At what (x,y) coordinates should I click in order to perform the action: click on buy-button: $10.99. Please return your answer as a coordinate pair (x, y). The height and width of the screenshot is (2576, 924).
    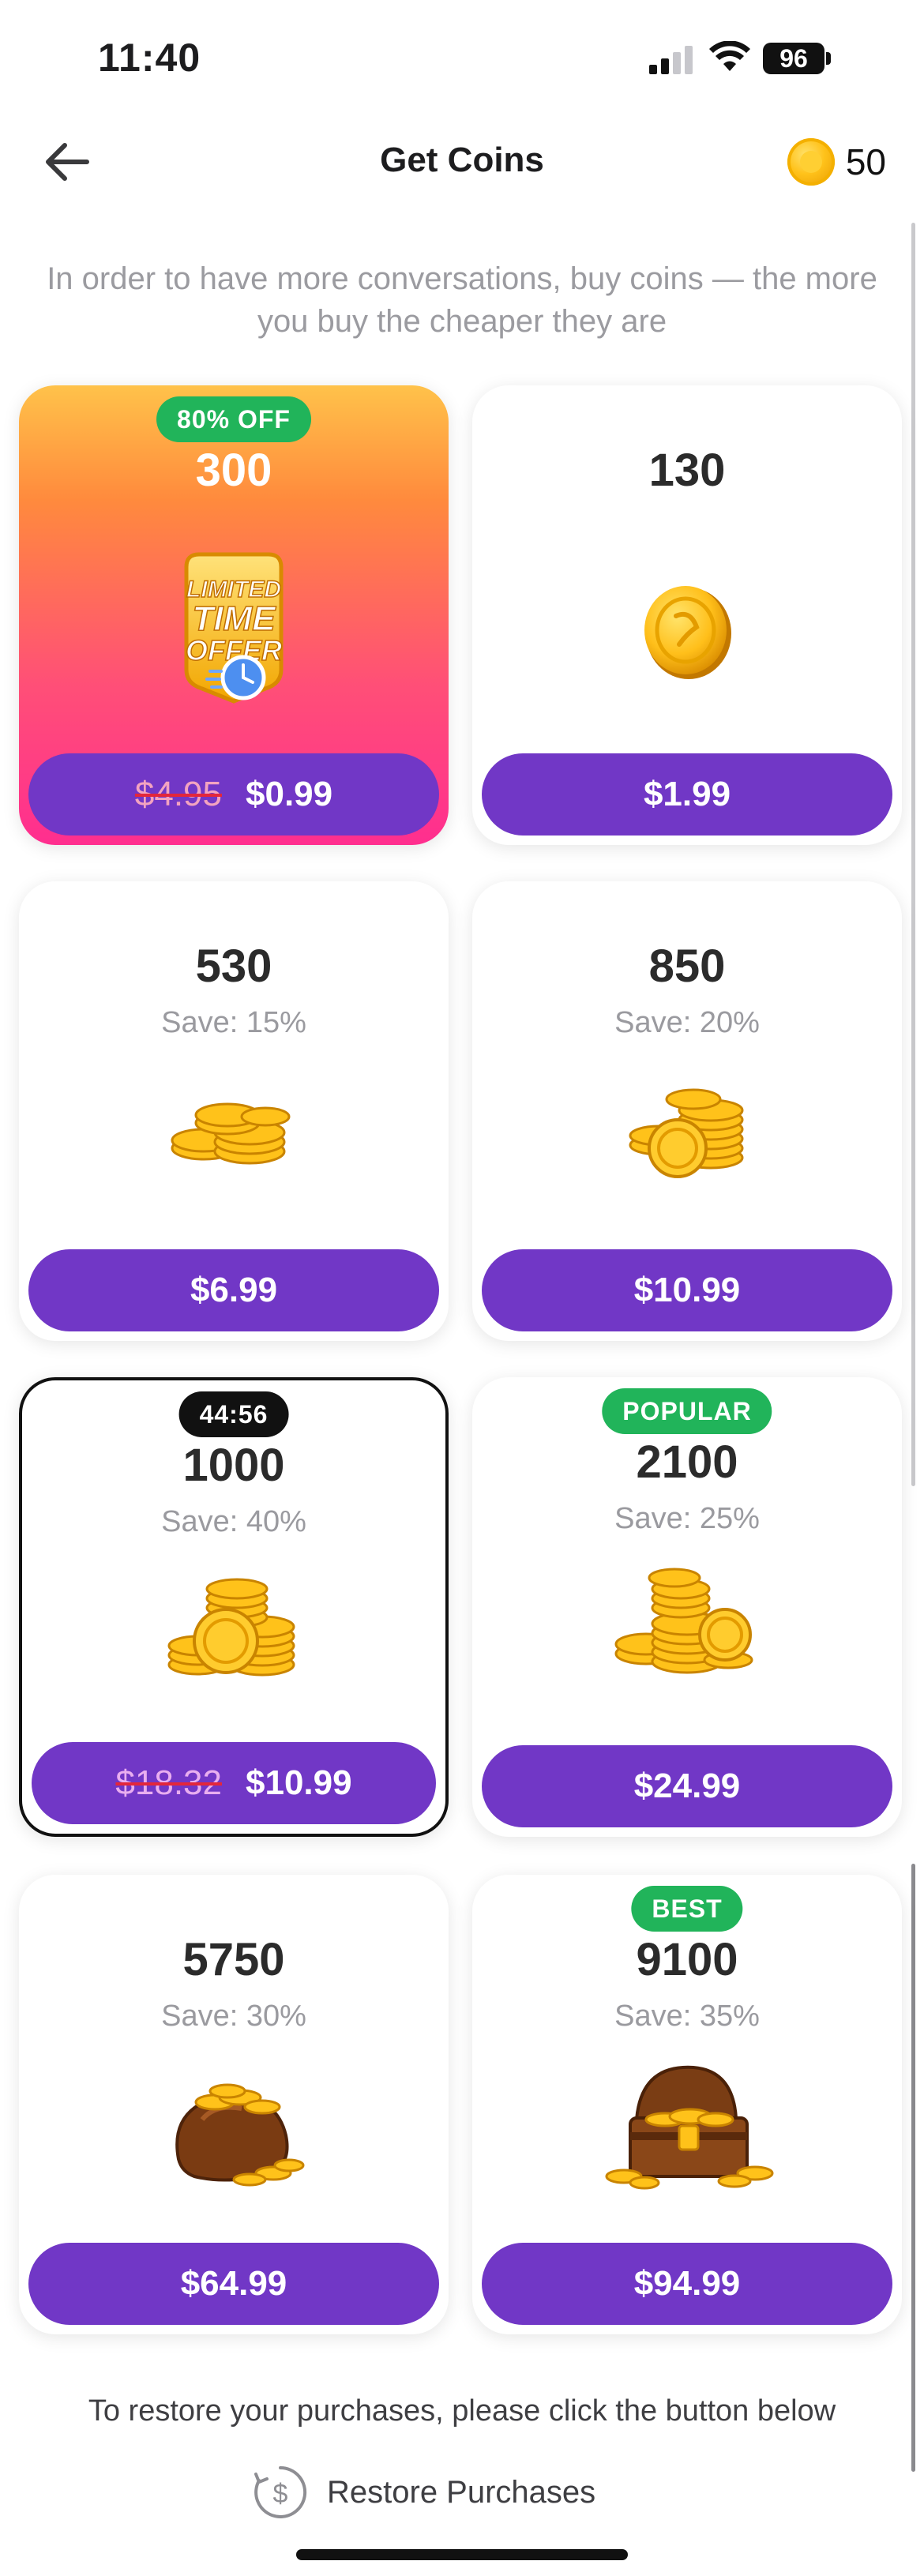
    Looking at the image, I should click on (687, 1290).